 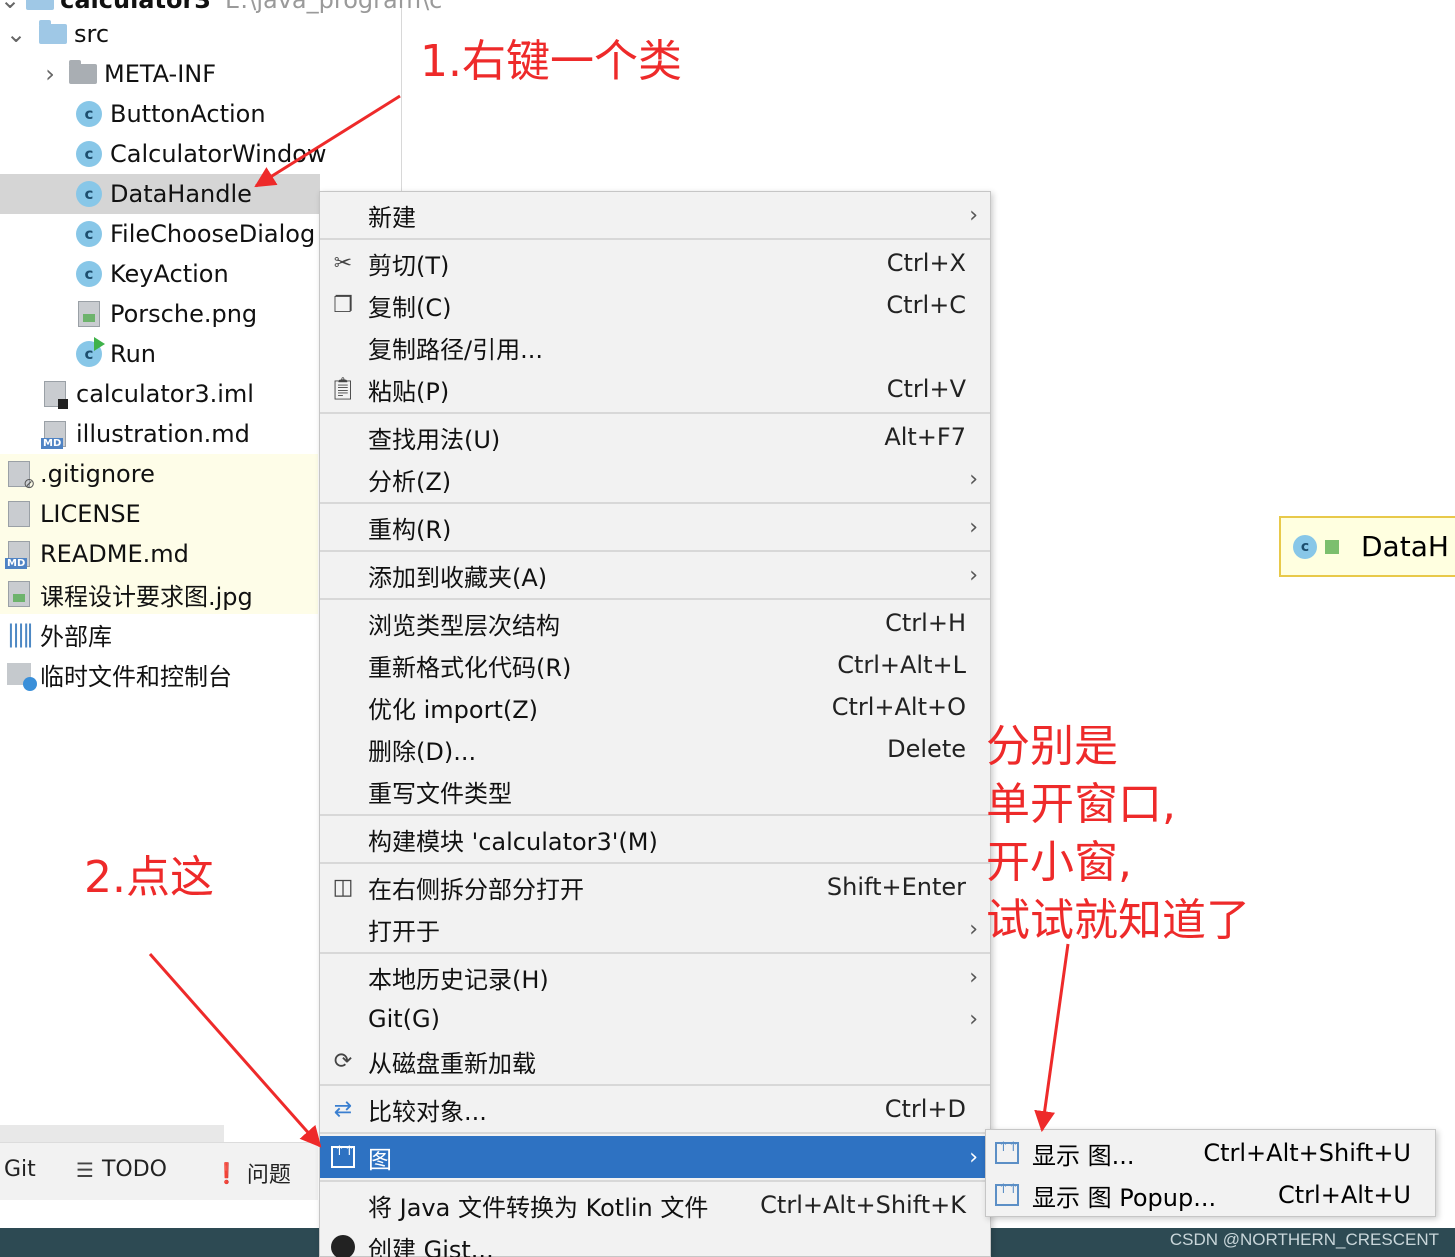 What do you see at coordinates (655, 575) in the screenshot?
I see `menu-item-add-to-favorites: 添加到收藏夹(A) ›` at bounding box center [655, 575].